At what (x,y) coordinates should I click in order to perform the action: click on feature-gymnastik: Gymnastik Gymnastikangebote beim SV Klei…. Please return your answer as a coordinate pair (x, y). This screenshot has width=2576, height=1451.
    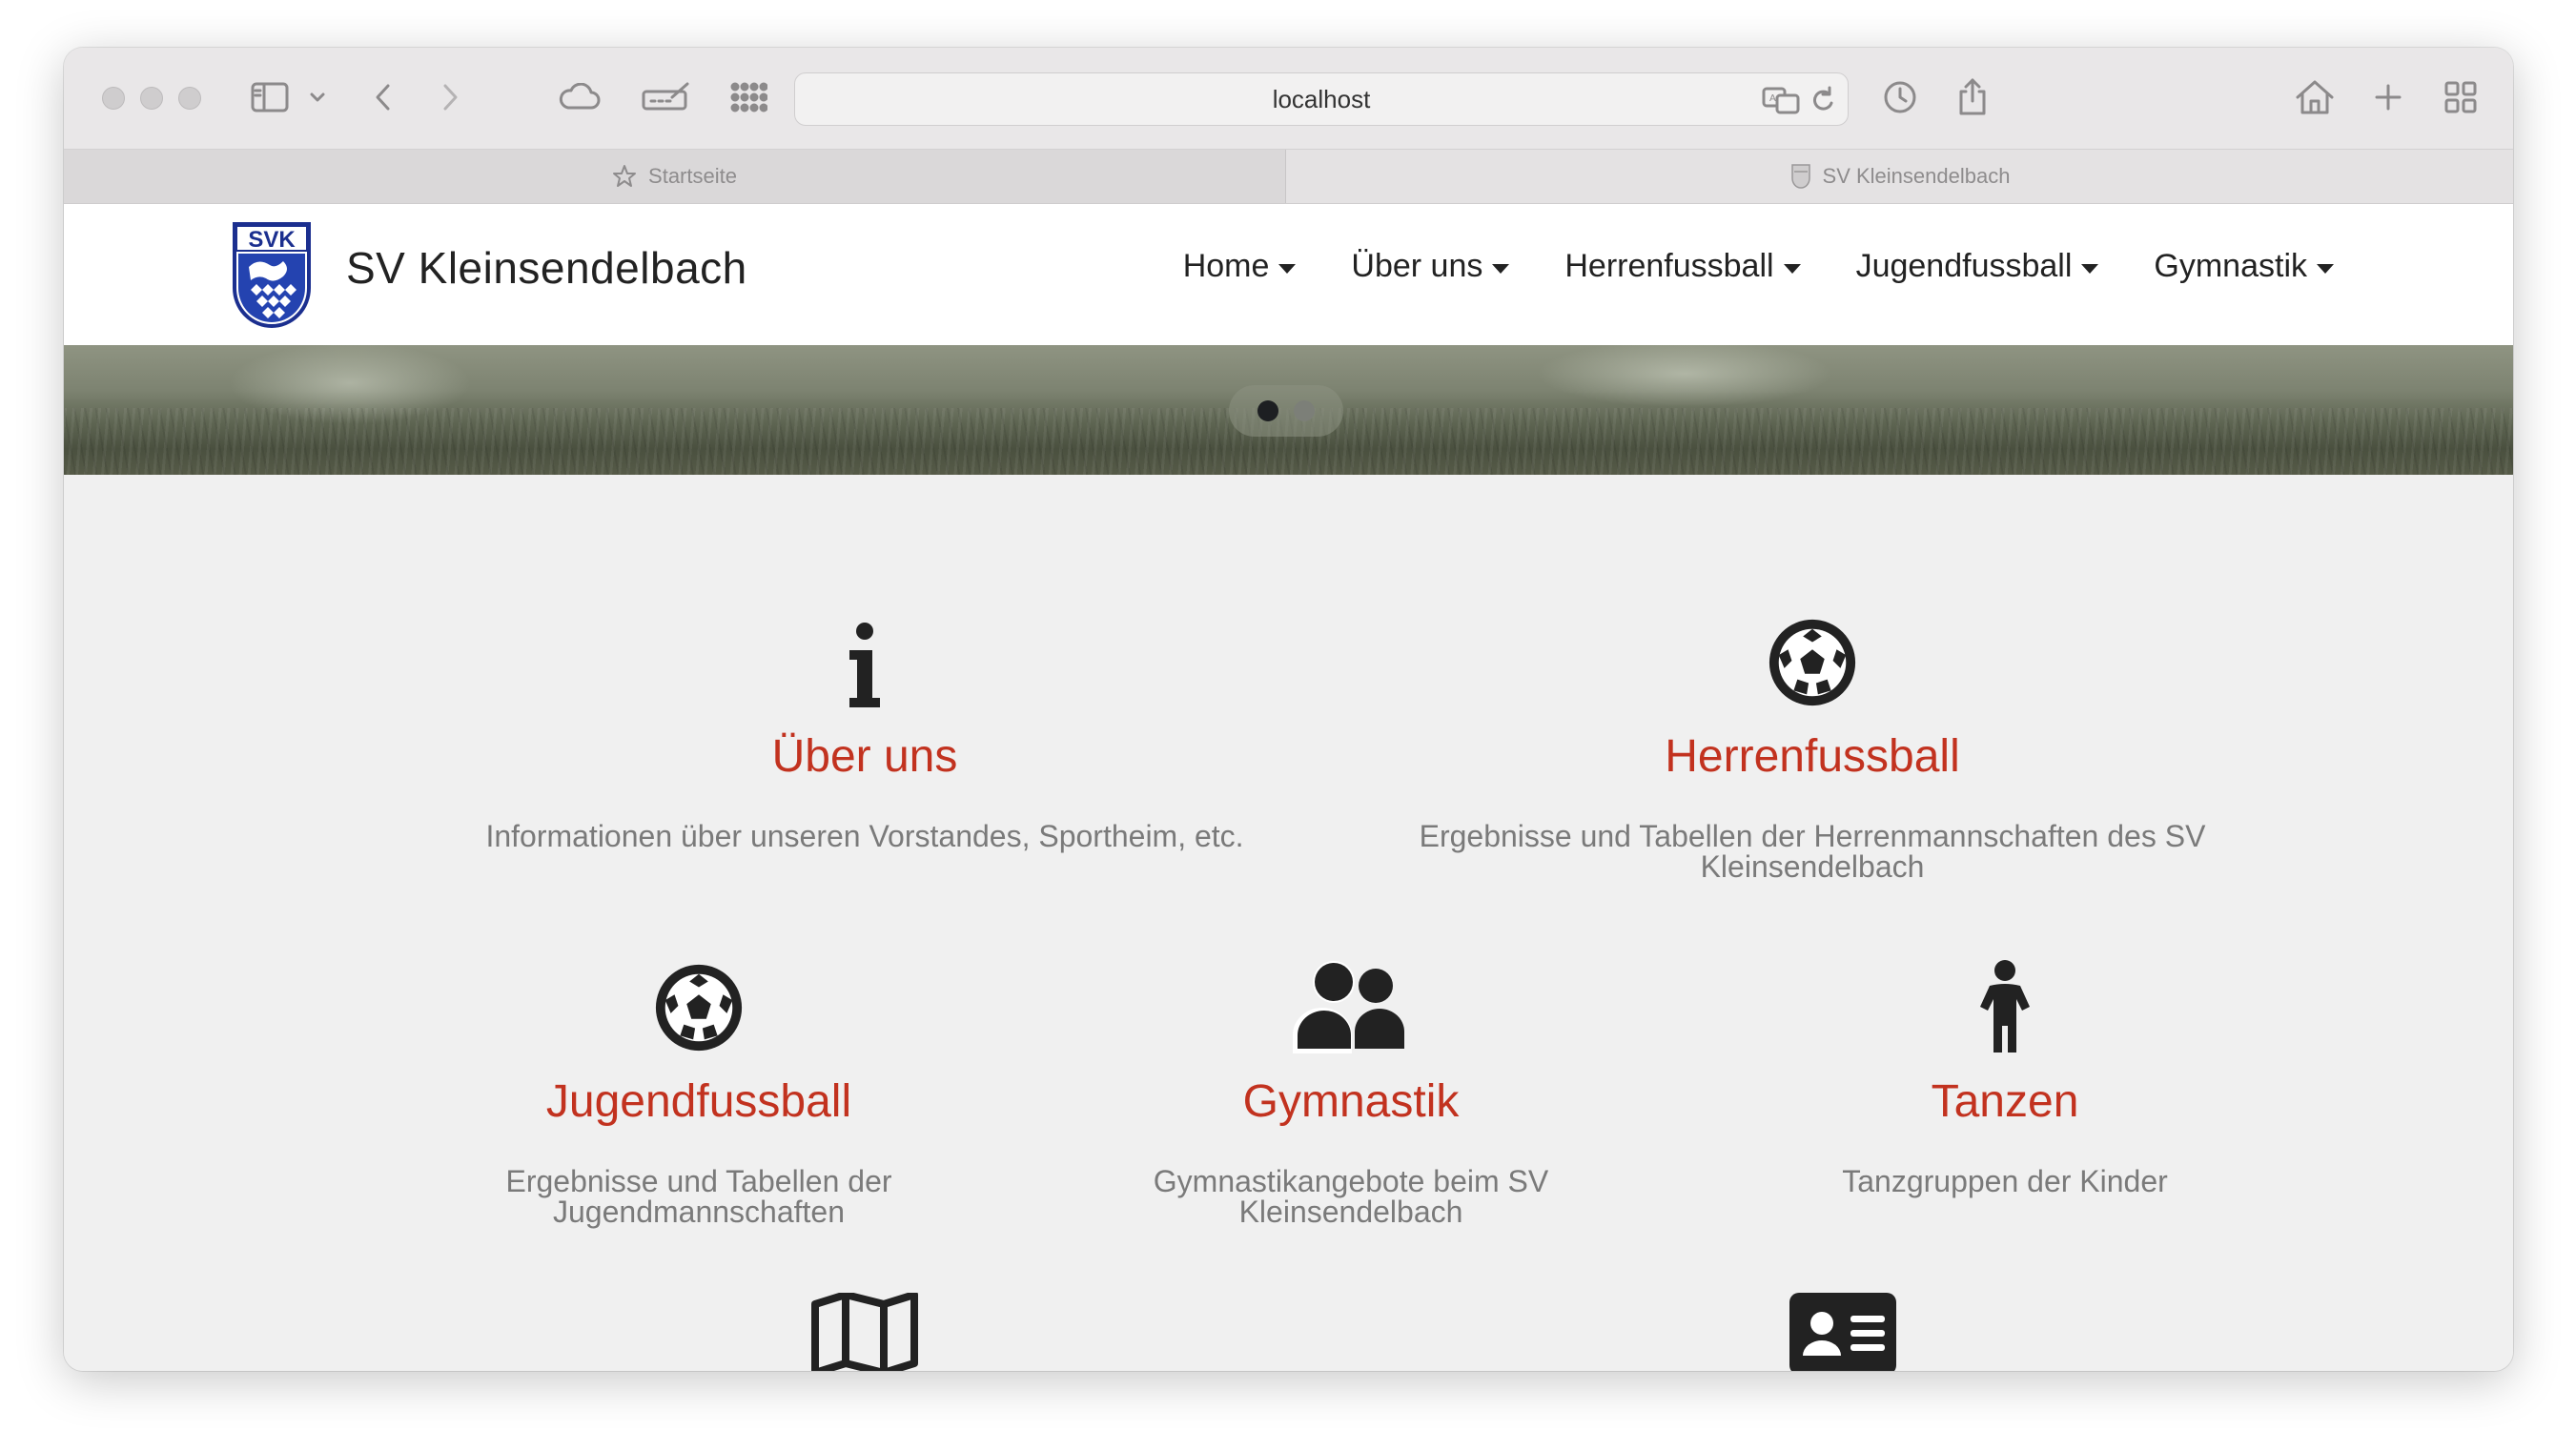
    Looking at the image, I should click on (1350, 1089).